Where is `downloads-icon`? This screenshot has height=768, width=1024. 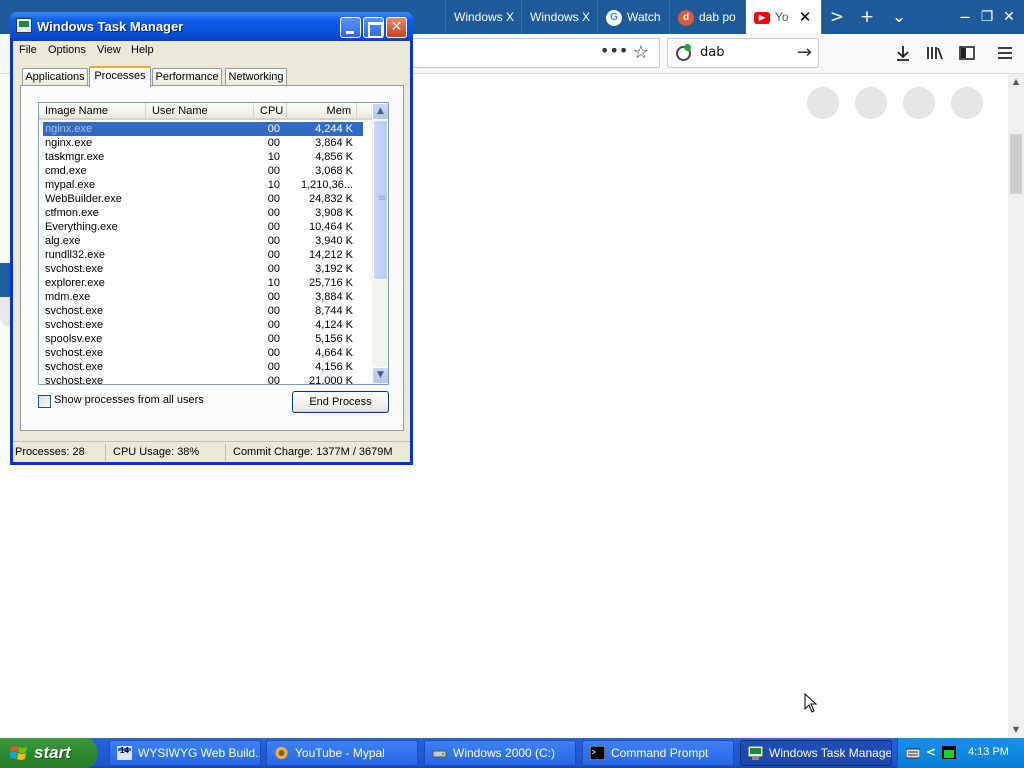 downloads-icon is located at coordinates (903, 53).